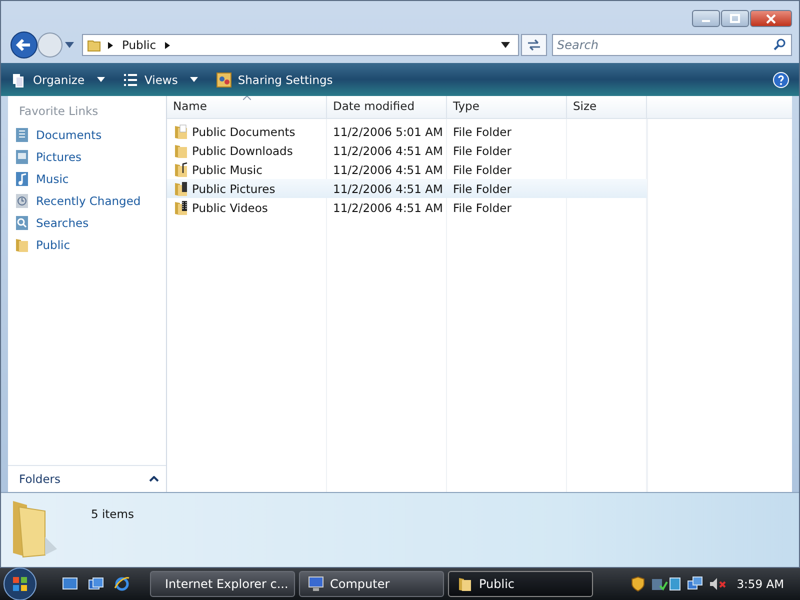 The image size is (800, 600). Describe the element at coordinates (130, 80) in the screenshot. I see `list-view-icon` at that location.